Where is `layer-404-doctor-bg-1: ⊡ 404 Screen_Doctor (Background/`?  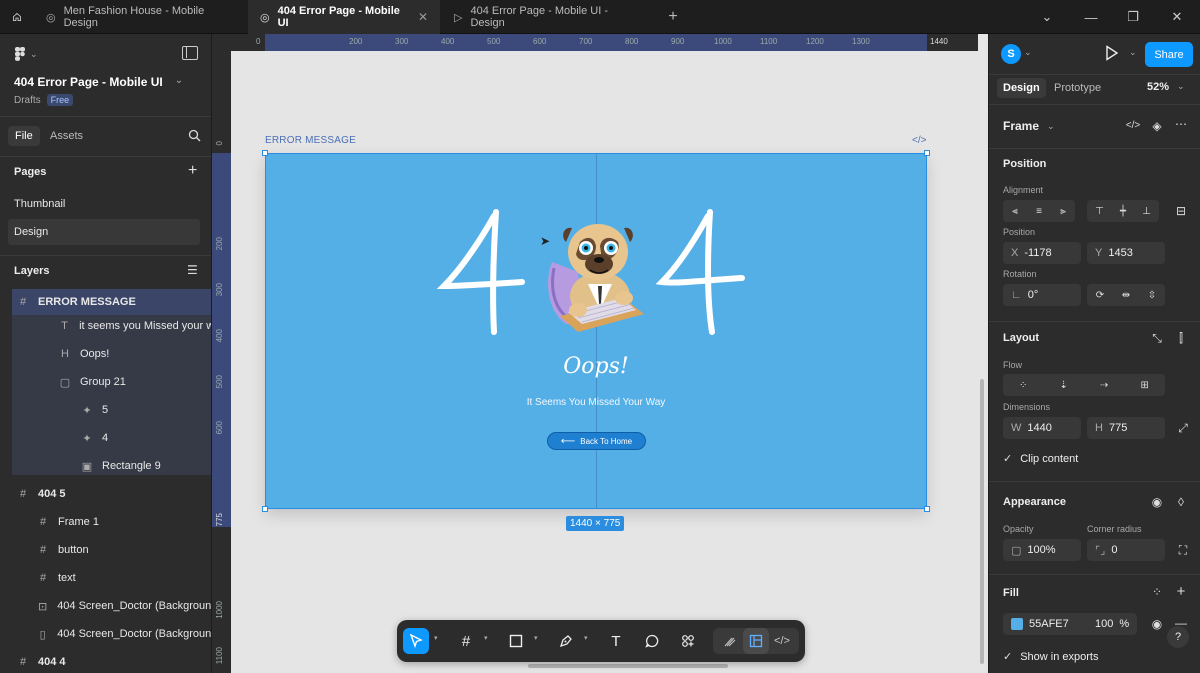
layer-404-doctor-bg-1: ⊡ 404 Screen_Doctor (Background/ is located at coordinates (105, 606).